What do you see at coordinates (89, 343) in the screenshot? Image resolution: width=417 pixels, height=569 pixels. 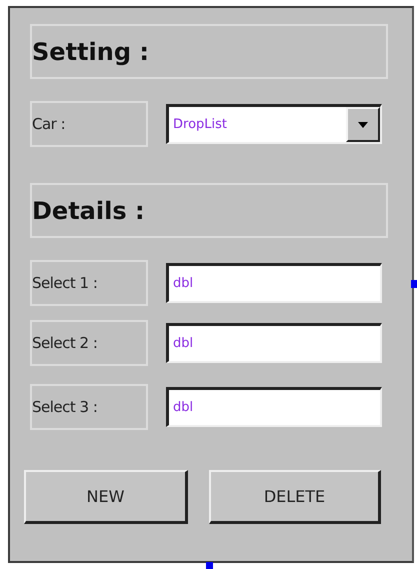 I see `field-label: Select 2 :` at bounding box center [89, 343].